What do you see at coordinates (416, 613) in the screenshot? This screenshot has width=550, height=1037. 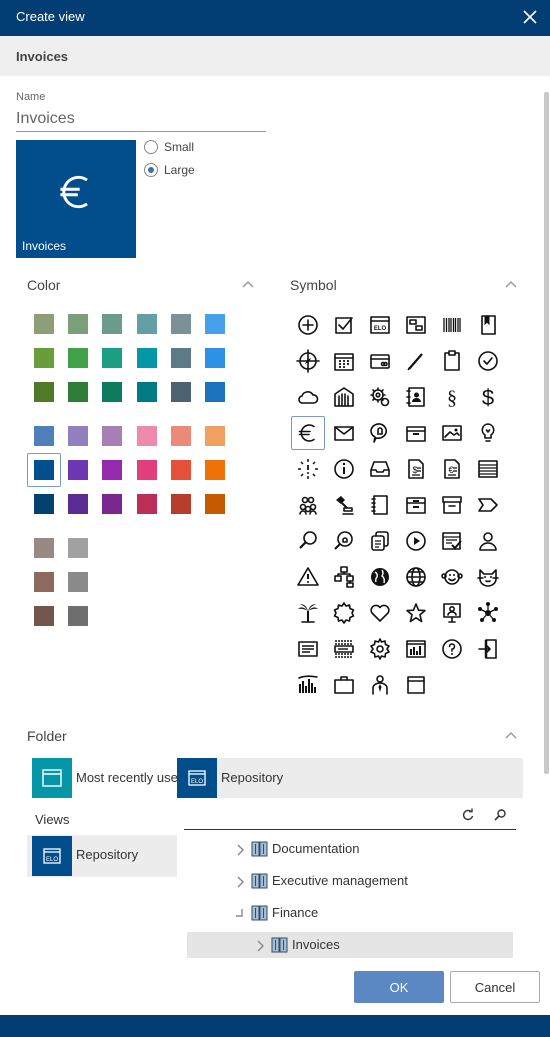 I see `star-icon` at bounding box center [416, 613].